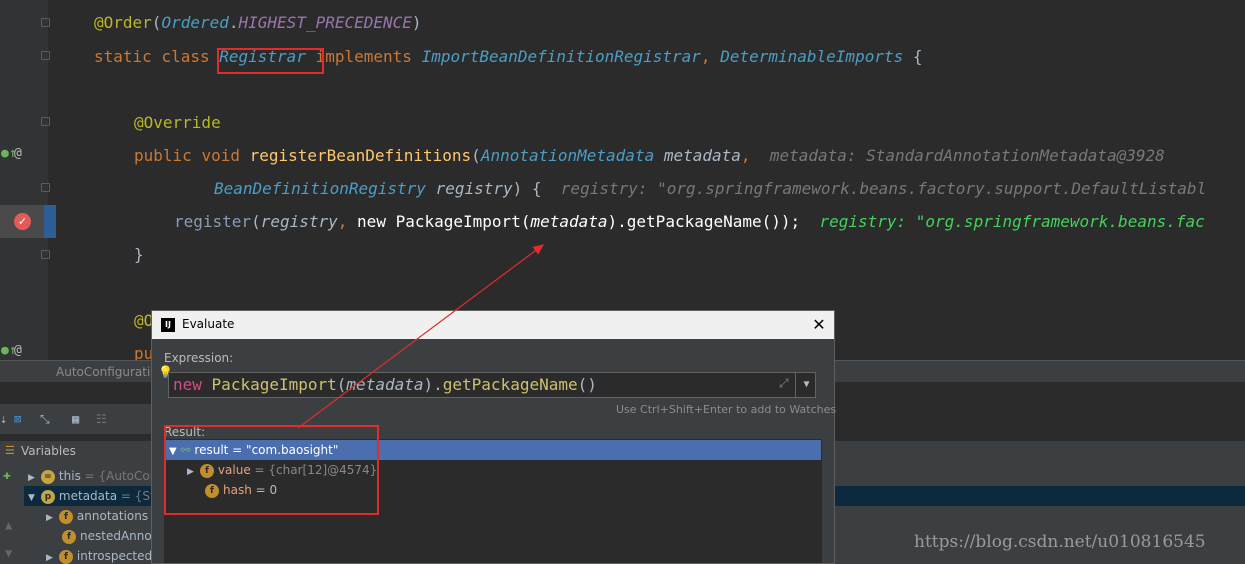 The height and width of the screenshot is (564, 1245). What do you see at coordinates (10, 450) in the screenshot?
I see `variables-icon: ☰` at bounding box center [10, 450].